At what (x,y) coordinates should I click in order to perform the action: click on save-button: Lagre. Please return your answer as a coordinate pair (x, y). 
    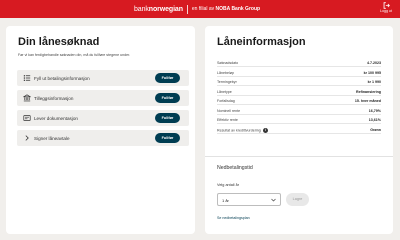
    Looking at the image, I should click on (297, 199).